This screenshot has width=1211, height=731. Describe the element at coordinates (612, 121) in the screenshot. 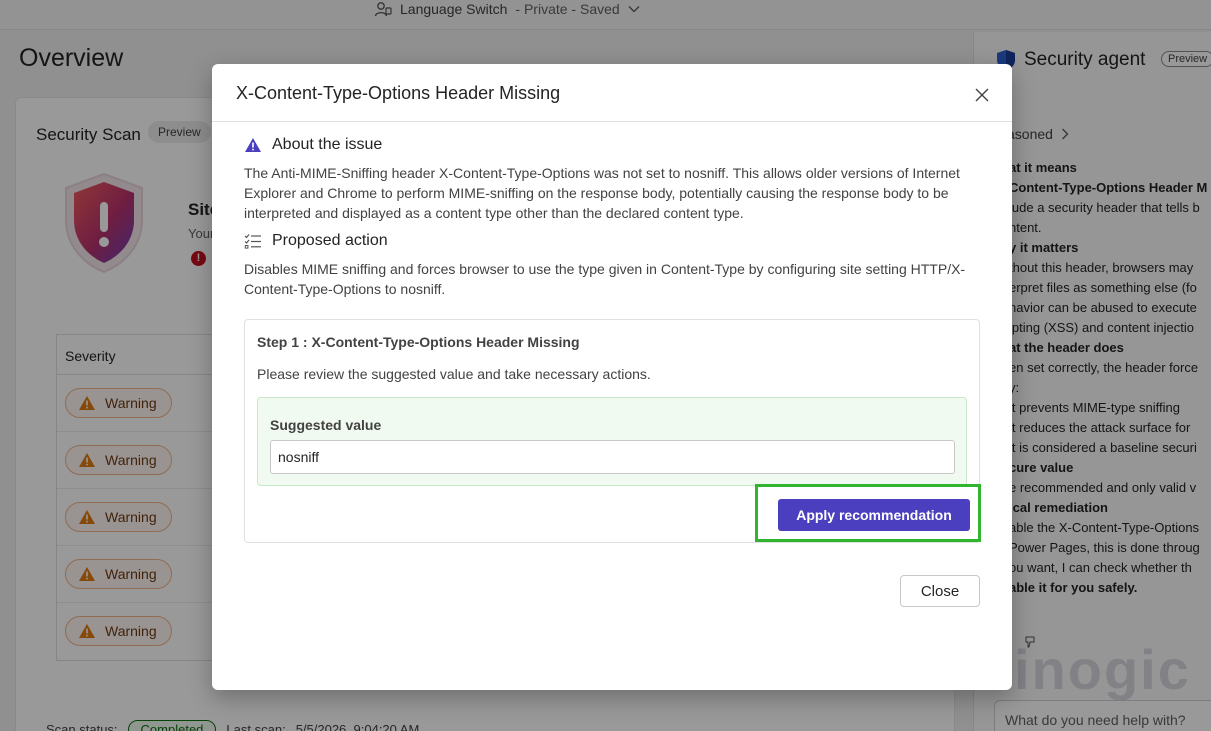

I see `dialog-header-divider` at that location.